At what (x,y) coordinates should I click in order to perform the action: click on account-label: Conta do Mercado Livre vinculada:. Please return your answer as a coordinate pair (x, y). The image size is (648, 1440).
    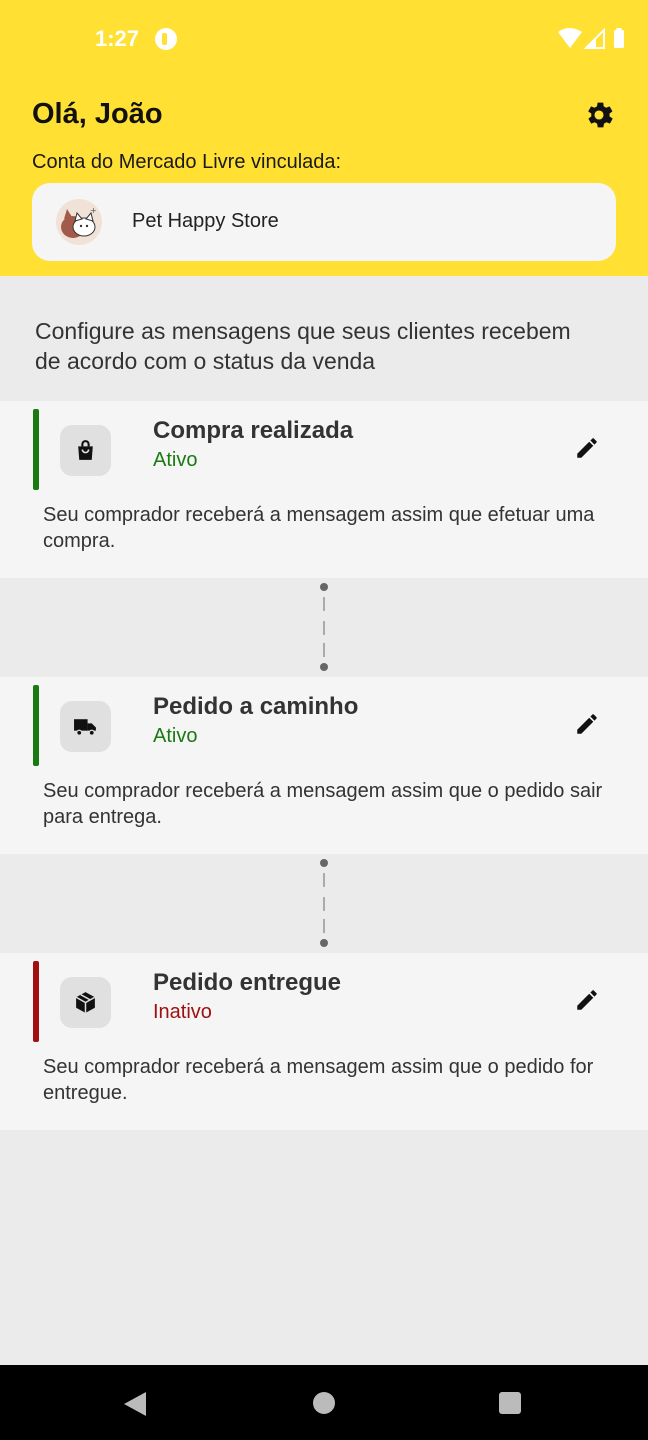
    Looking at the image, I should click on (187, 162).